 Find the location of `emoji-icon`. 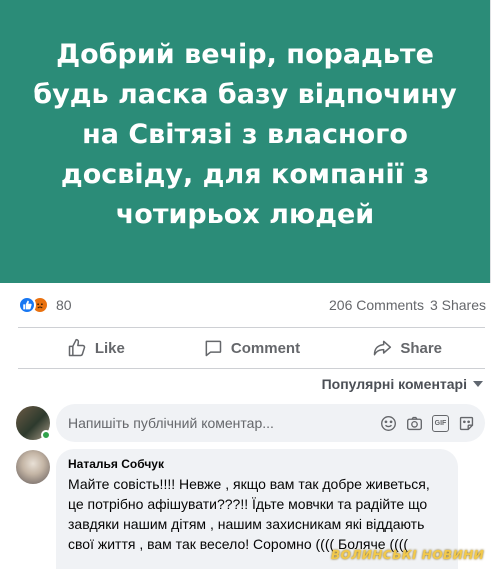

emoji-icon is located at coordinates (388, 423).